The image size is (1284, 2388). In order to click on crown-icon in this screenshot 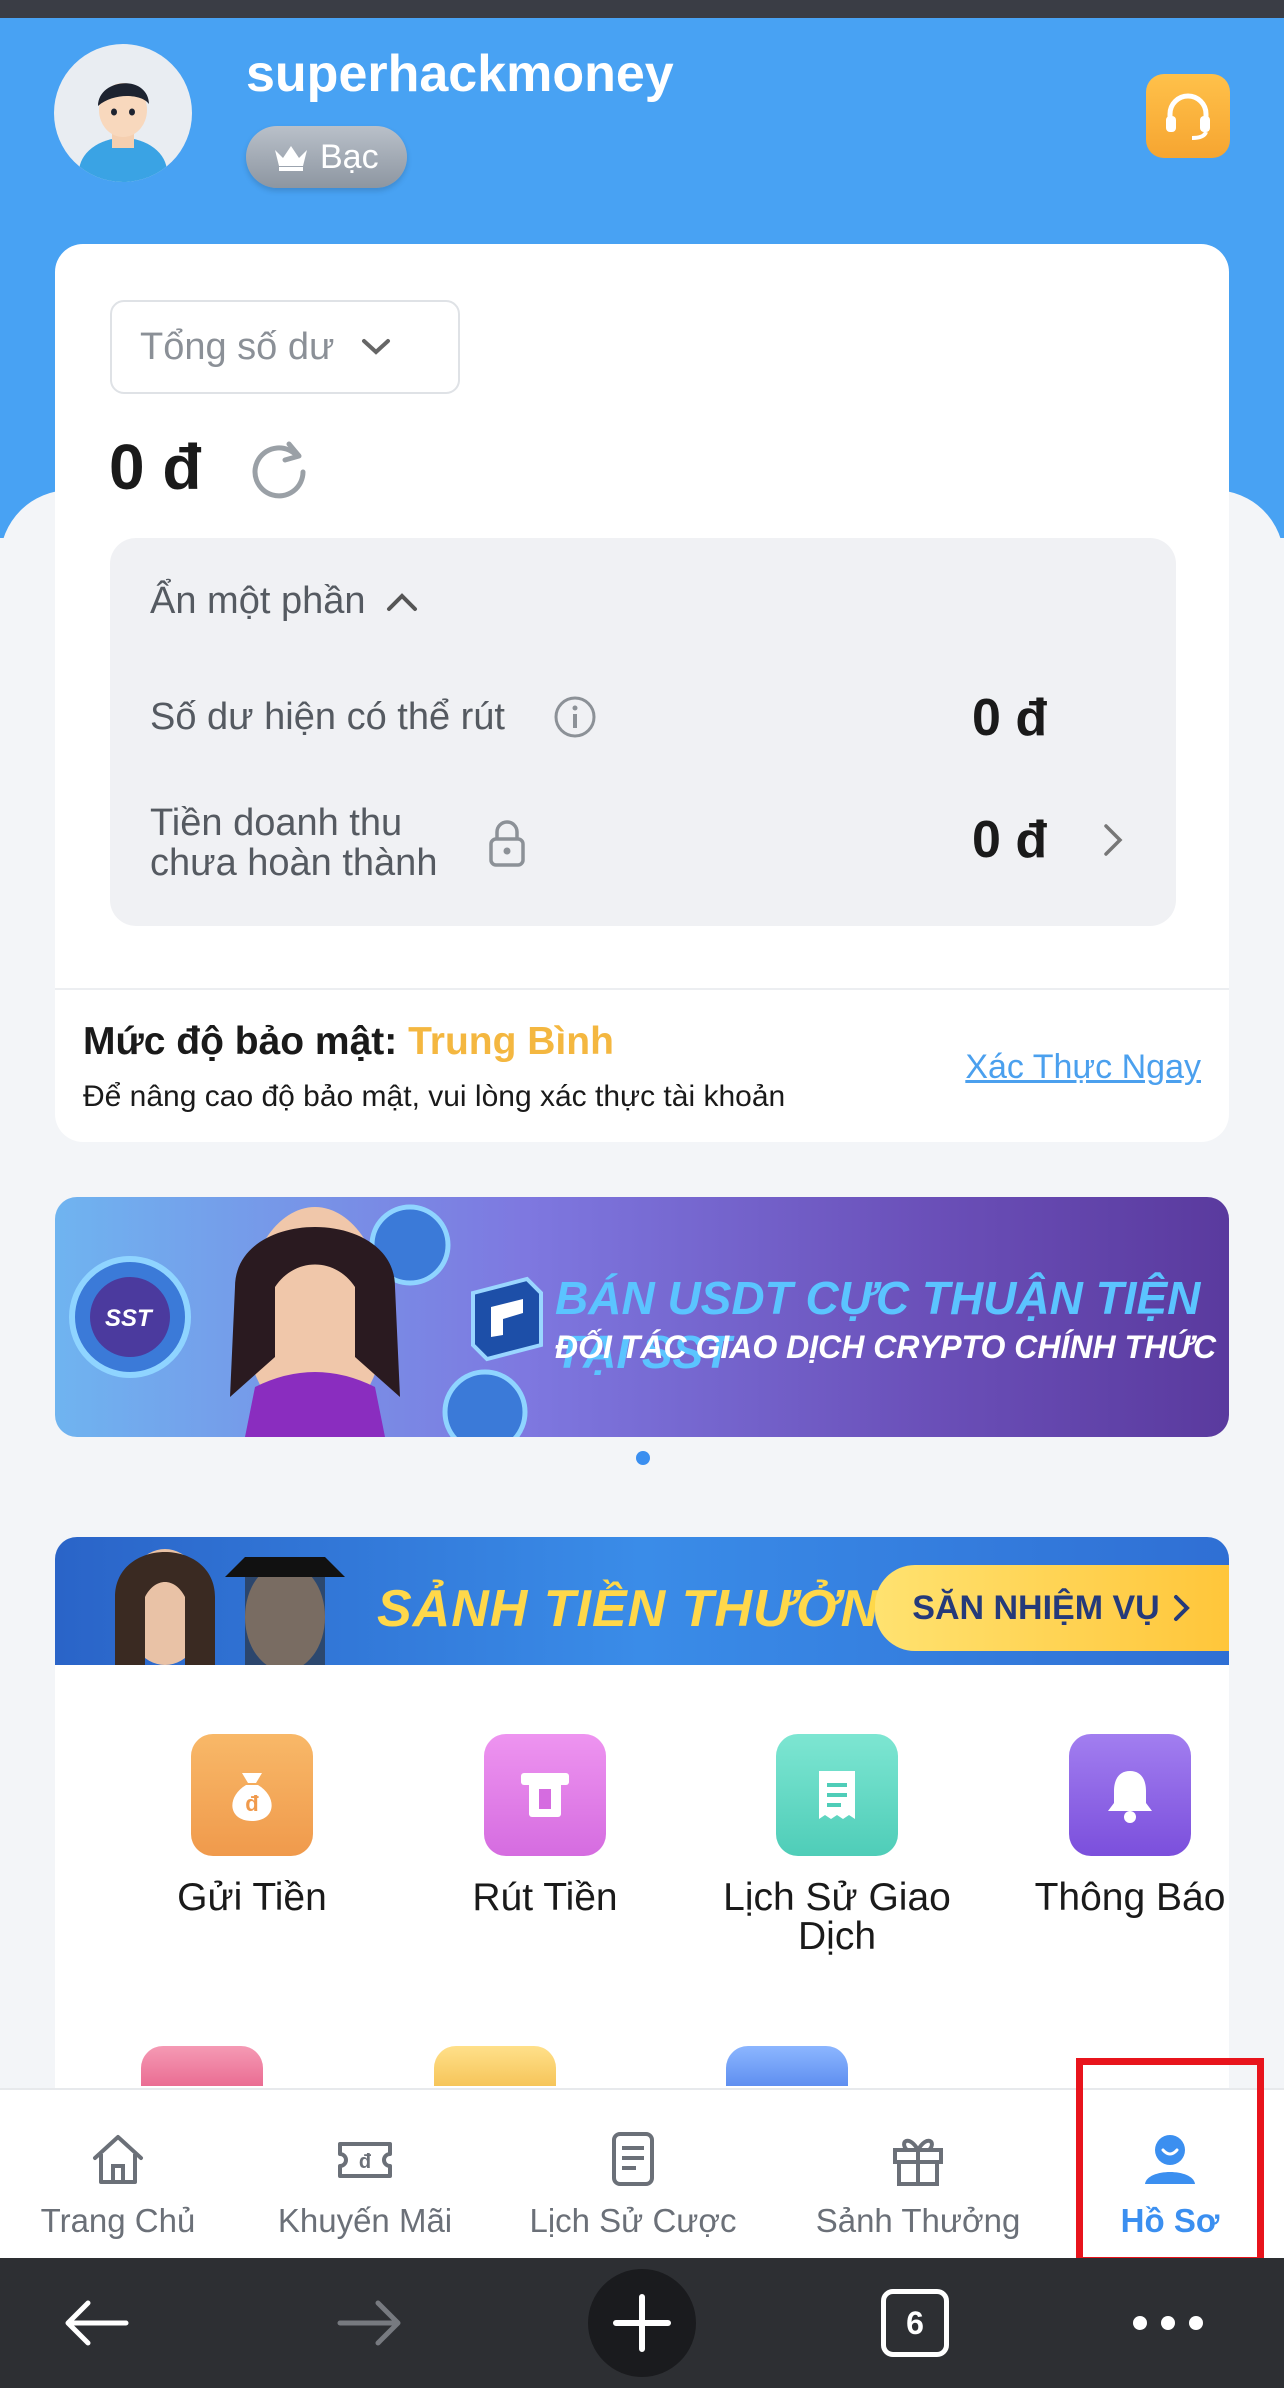, I will do `click(291, 158)`.